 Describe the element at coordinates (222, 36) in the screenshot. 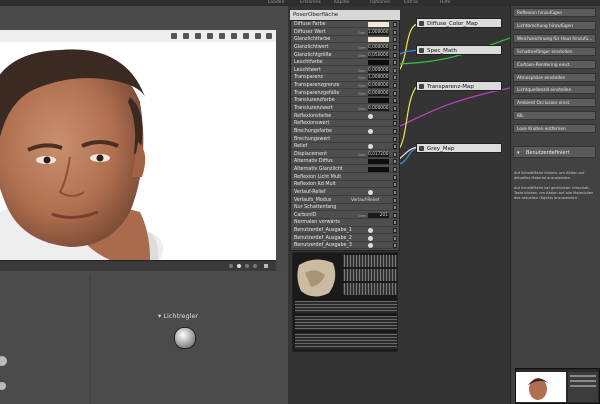

I see `texture-icon` at that location.